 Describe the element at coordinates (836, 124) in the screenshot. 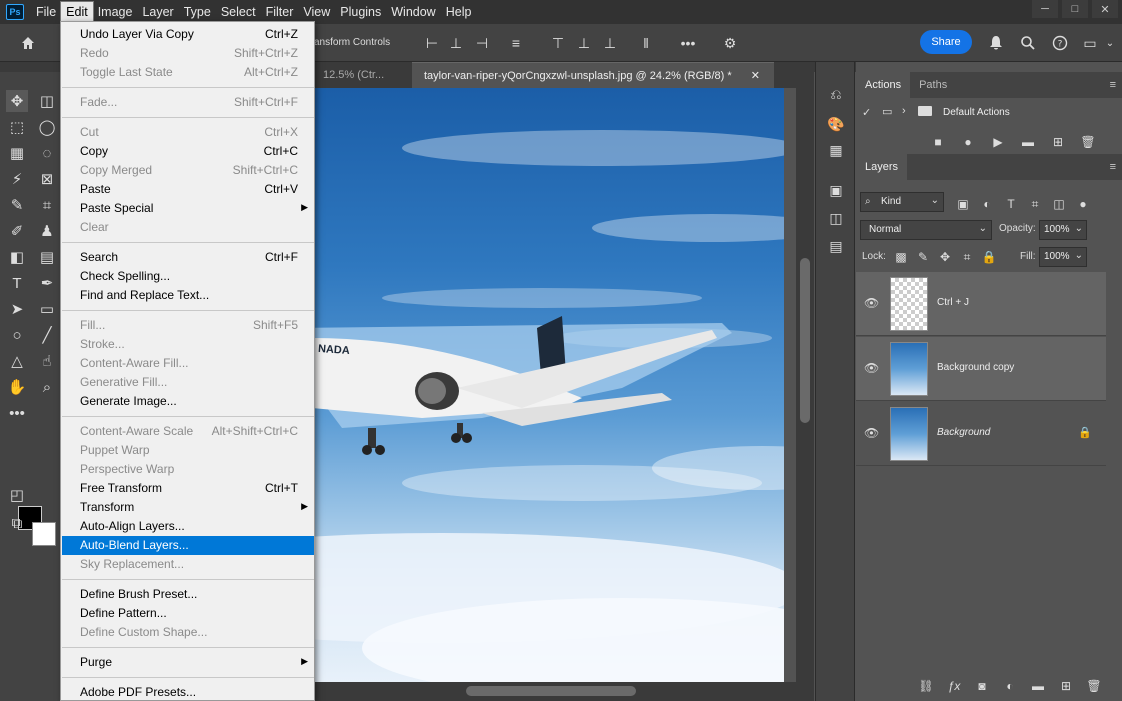

I see `color-palette-icon: 🎨` at that location.